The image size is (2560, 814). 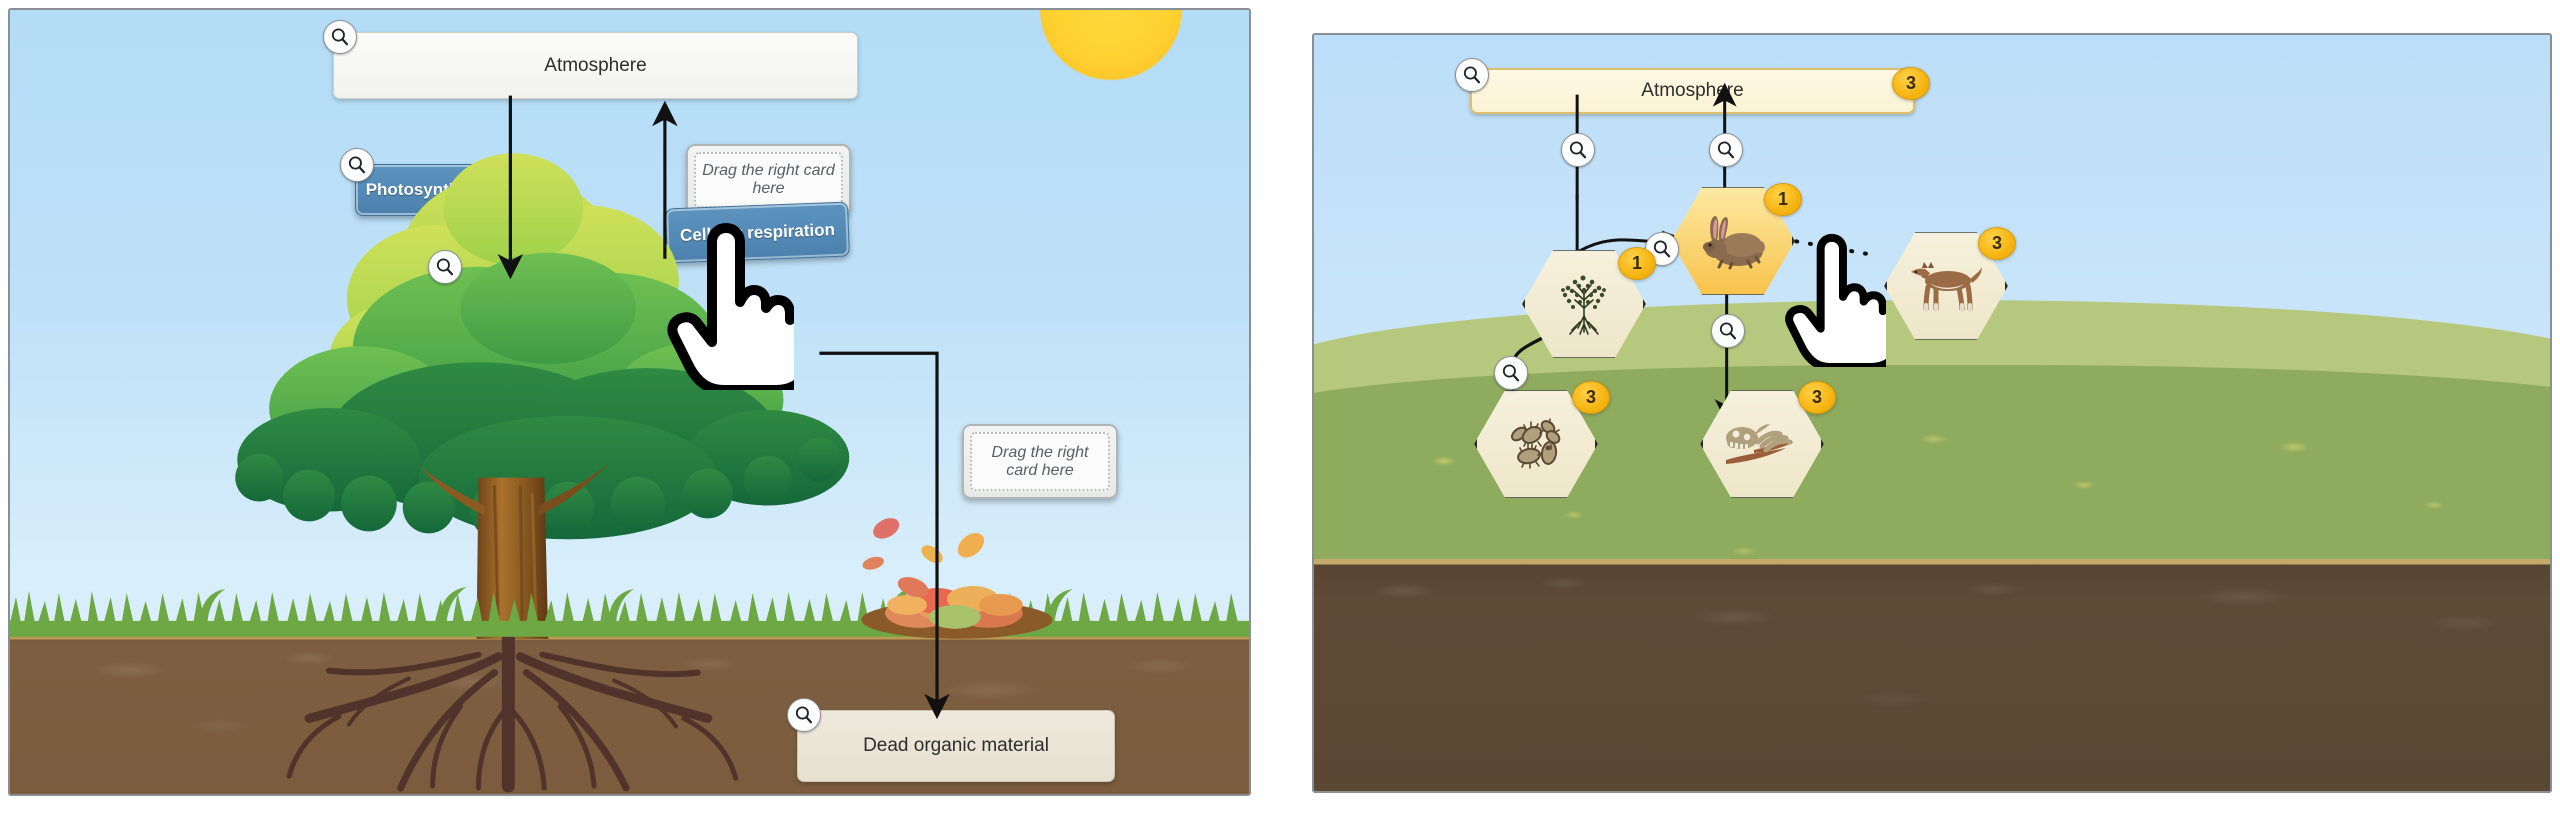 What do you see at coordinates (1946, 287) in the screenshot?
I see `wolf-icon` at bounding box center [1946, 287].